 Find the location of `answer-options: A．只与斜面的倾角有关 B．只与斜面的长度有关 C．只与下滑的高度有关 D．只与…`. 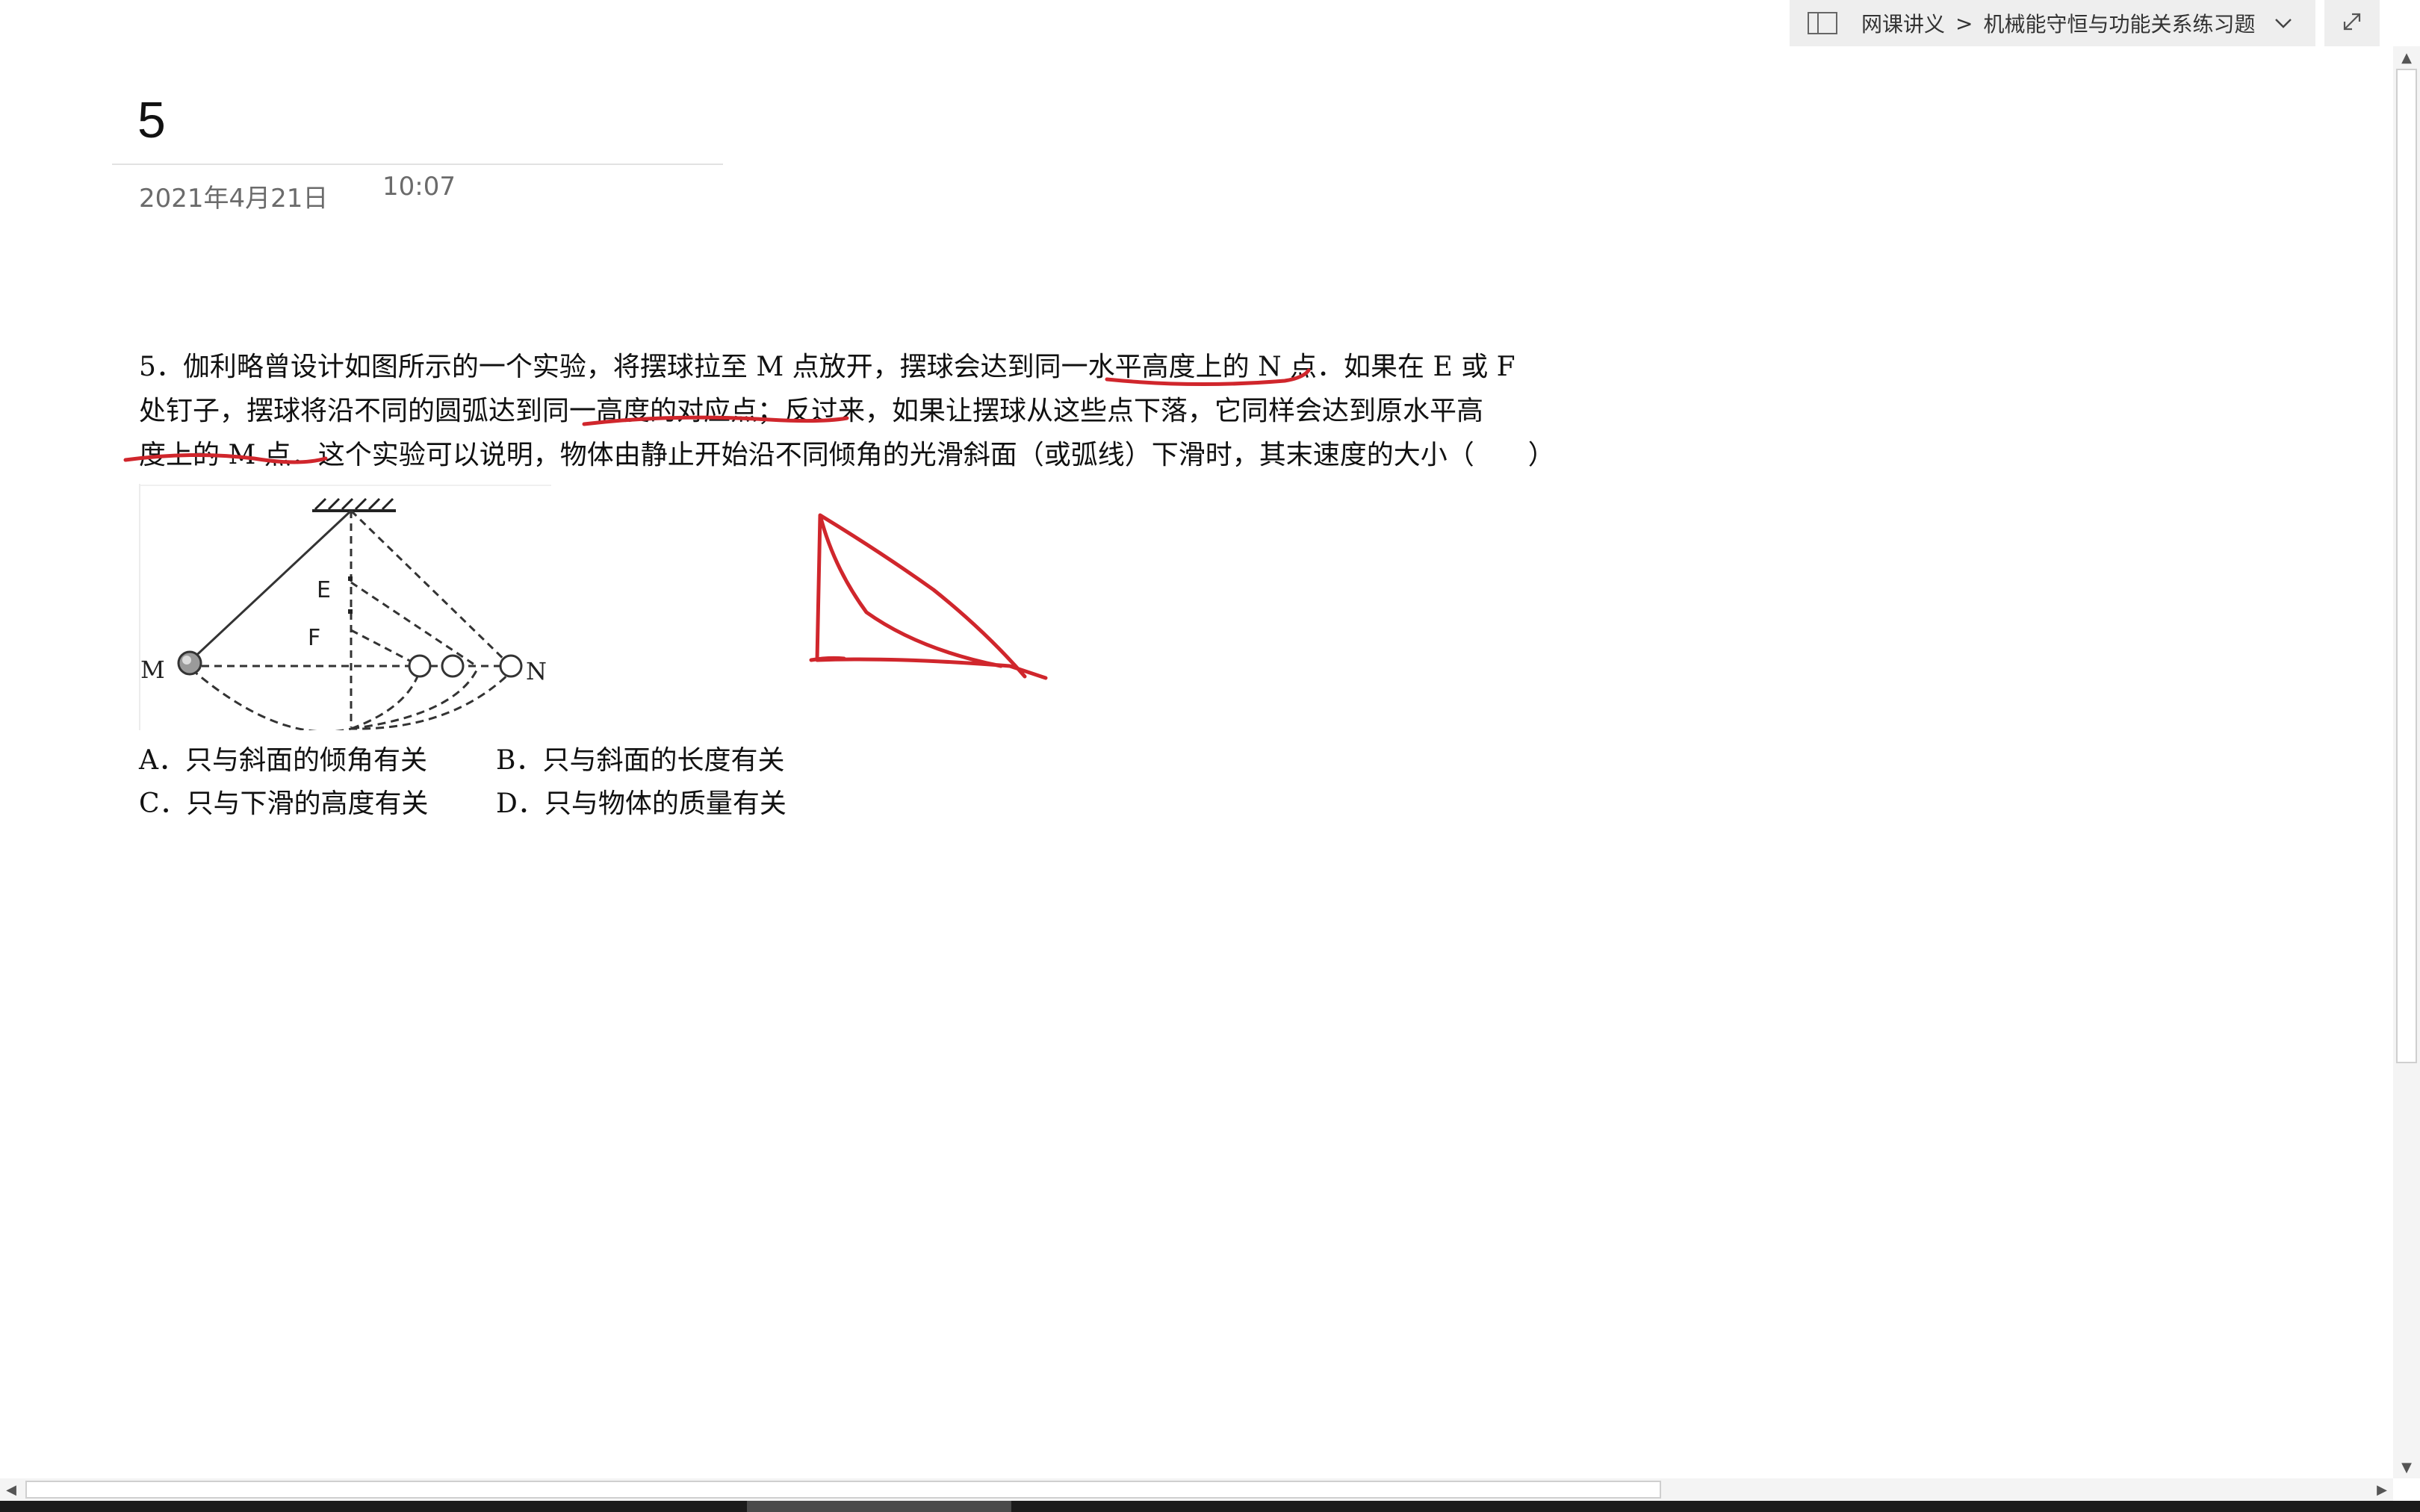

answer-options: A．只与斜面的倾角有关 B．只与斜面的长度有关 C．只与下滑的高度有关 D．只与… is located at coordinates (496, 782).